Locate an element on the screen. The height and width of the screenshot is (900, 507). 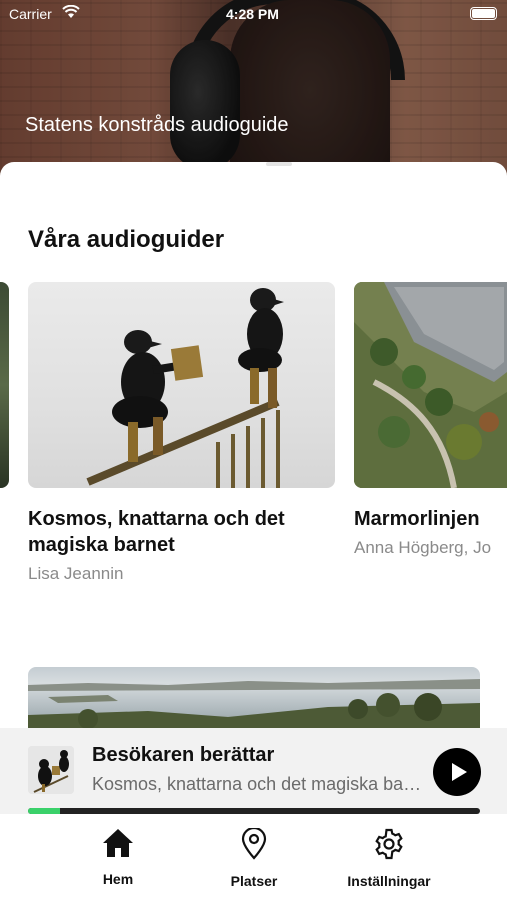
guide-author: Anna Högberg, Jo is located at coordinates (423, 547).